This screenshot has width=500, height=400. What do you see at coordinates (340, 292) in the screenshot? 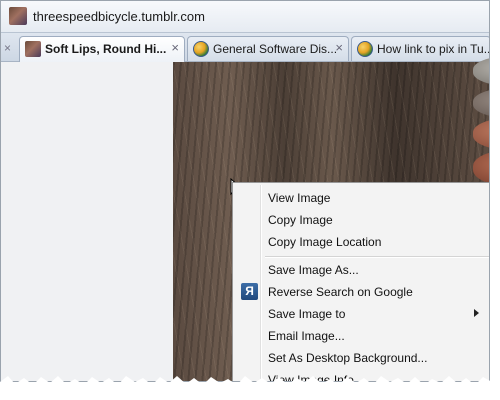
I see `menu-item-label: Reverse Search on Google` at bounding box center [340, 292].